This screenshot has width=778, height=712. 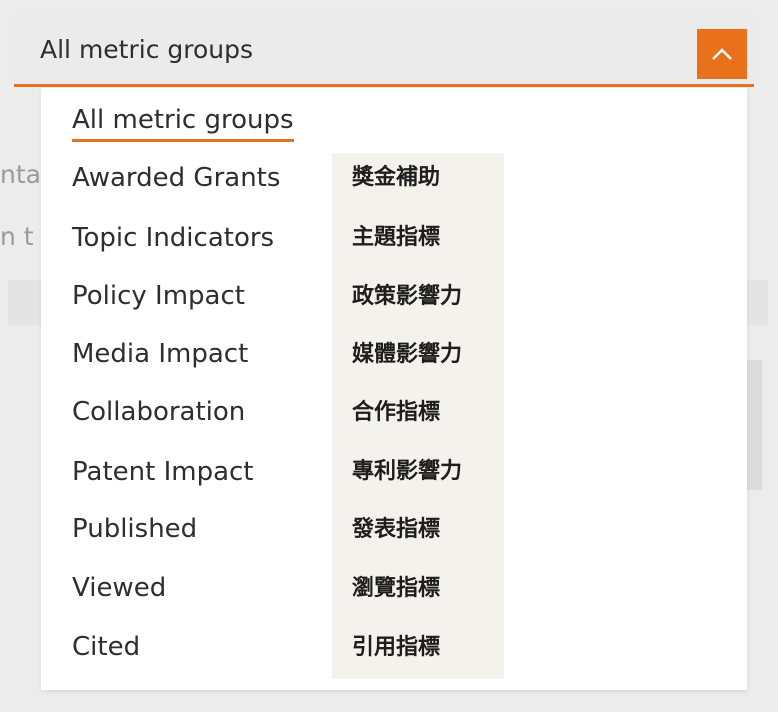 What do you see at coordinates (134, 529) in the screenshot?
I see `option-published: Published` at bounding box center [134, 529].